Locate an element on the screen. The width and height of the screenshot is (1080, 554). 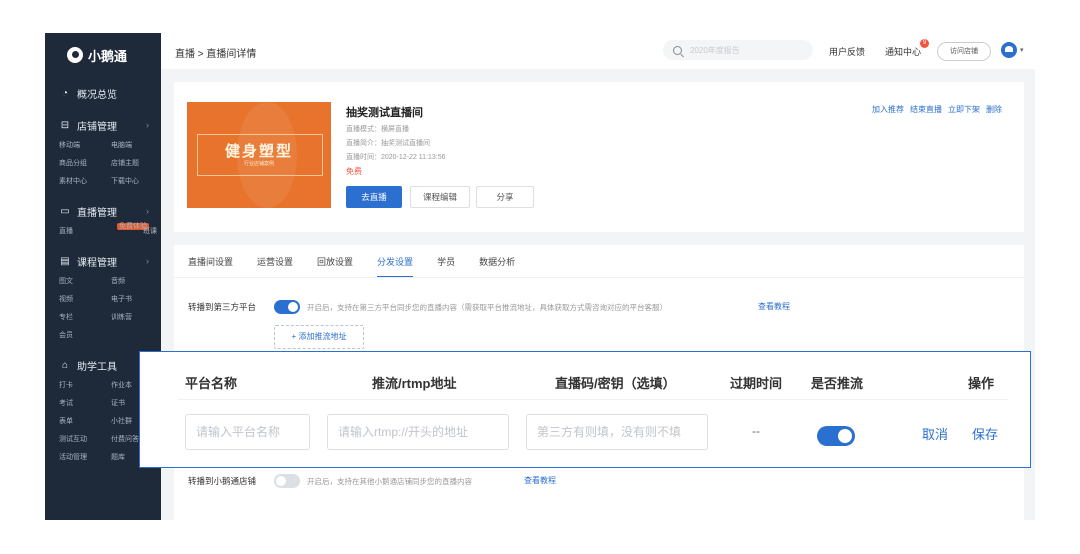
sidebar-group-label: 课程管理 is located at coordinates (97, 263).